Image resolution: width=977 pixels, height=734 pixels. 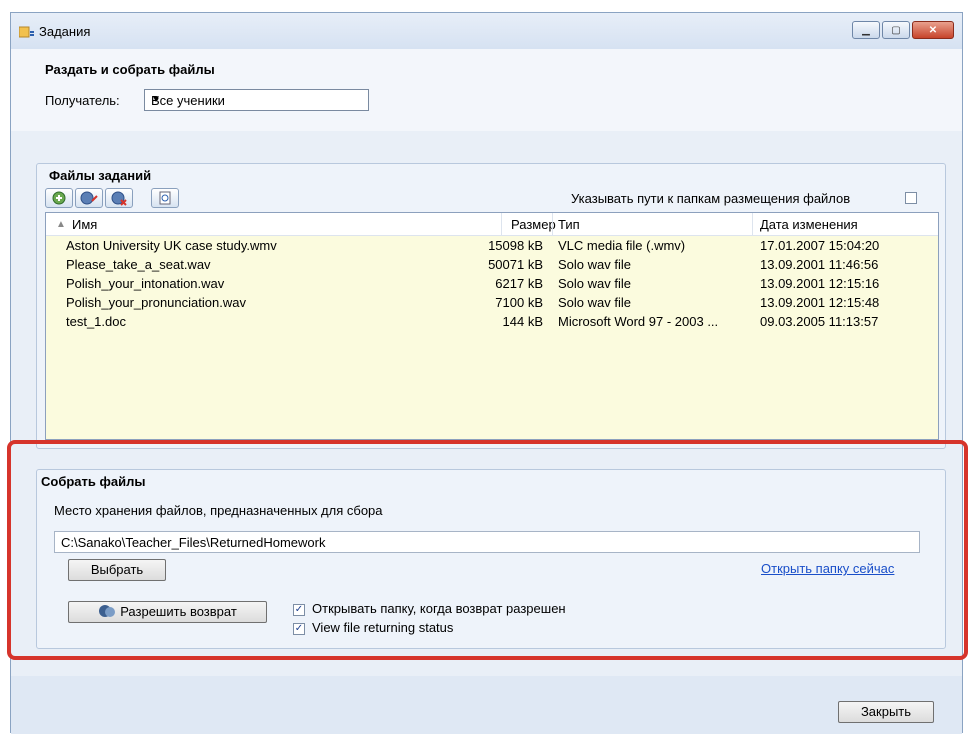 What do you see at coordinates (519, 302) in the screenshot?
I see `file-size: 7100 kB` at bounding box center [519, 302].